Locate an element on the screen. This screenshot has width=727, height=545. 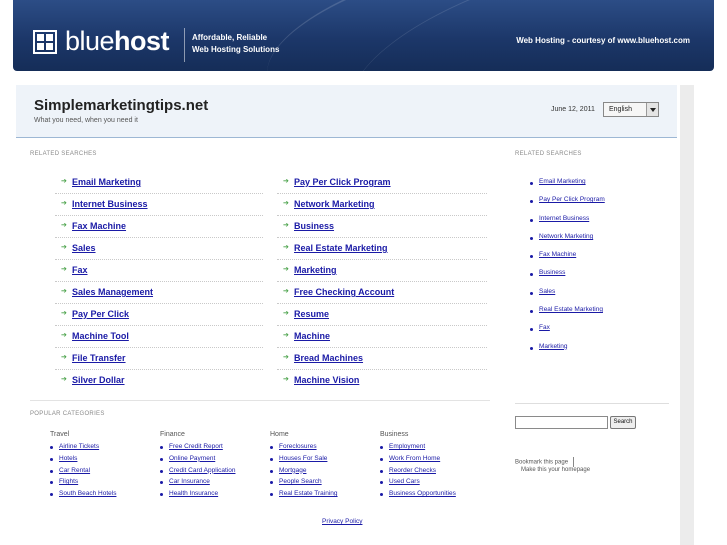
category-link: Airline Tickets is located at coordinates (79, 446).